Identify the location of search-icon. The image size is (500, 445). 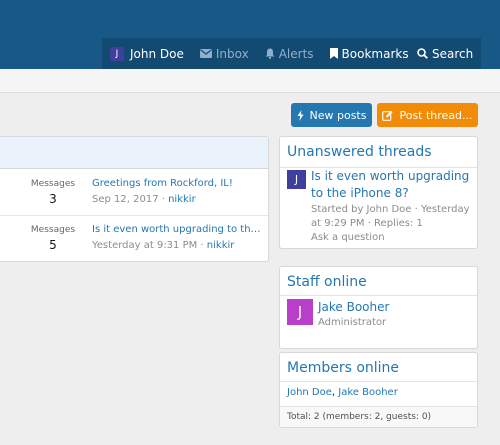
(422, 53).